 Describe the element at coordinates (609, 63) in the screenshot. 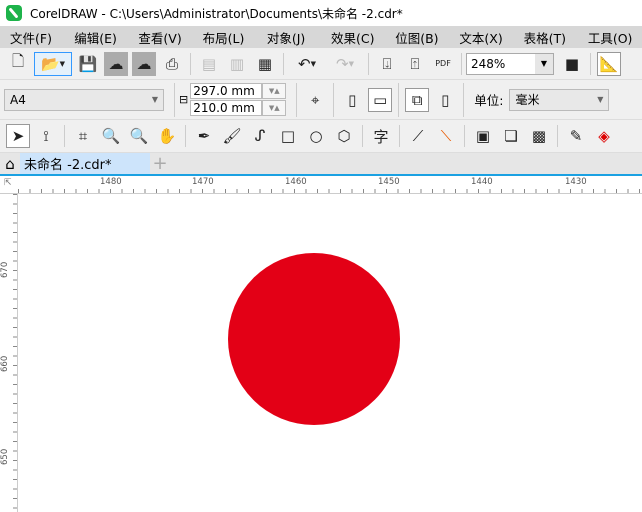

I see `options-ruler-icon: 📐` at that location.